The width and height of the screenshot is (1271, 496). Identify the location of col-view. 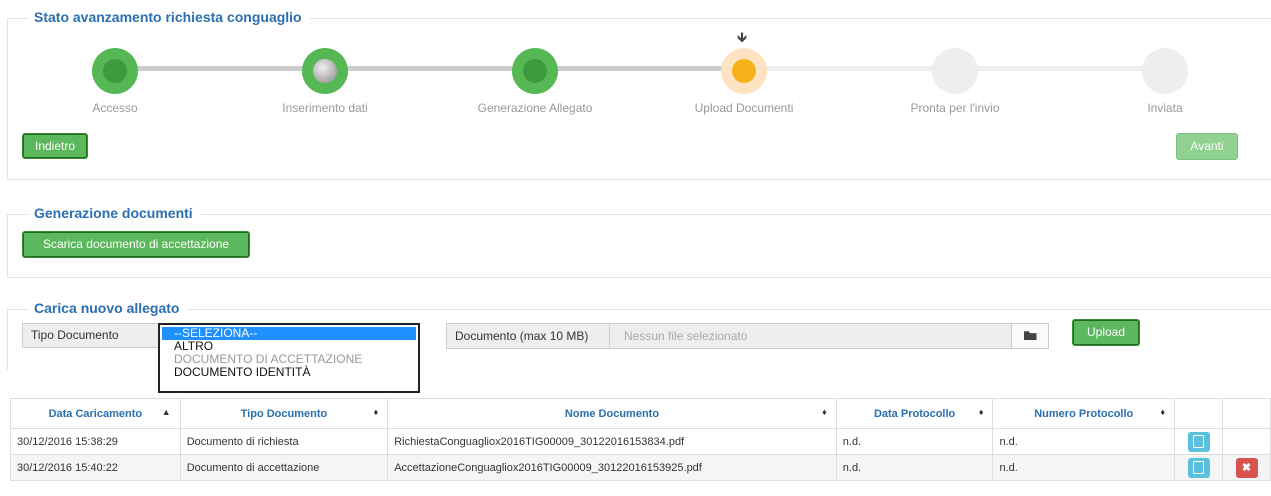
(1198, 413).